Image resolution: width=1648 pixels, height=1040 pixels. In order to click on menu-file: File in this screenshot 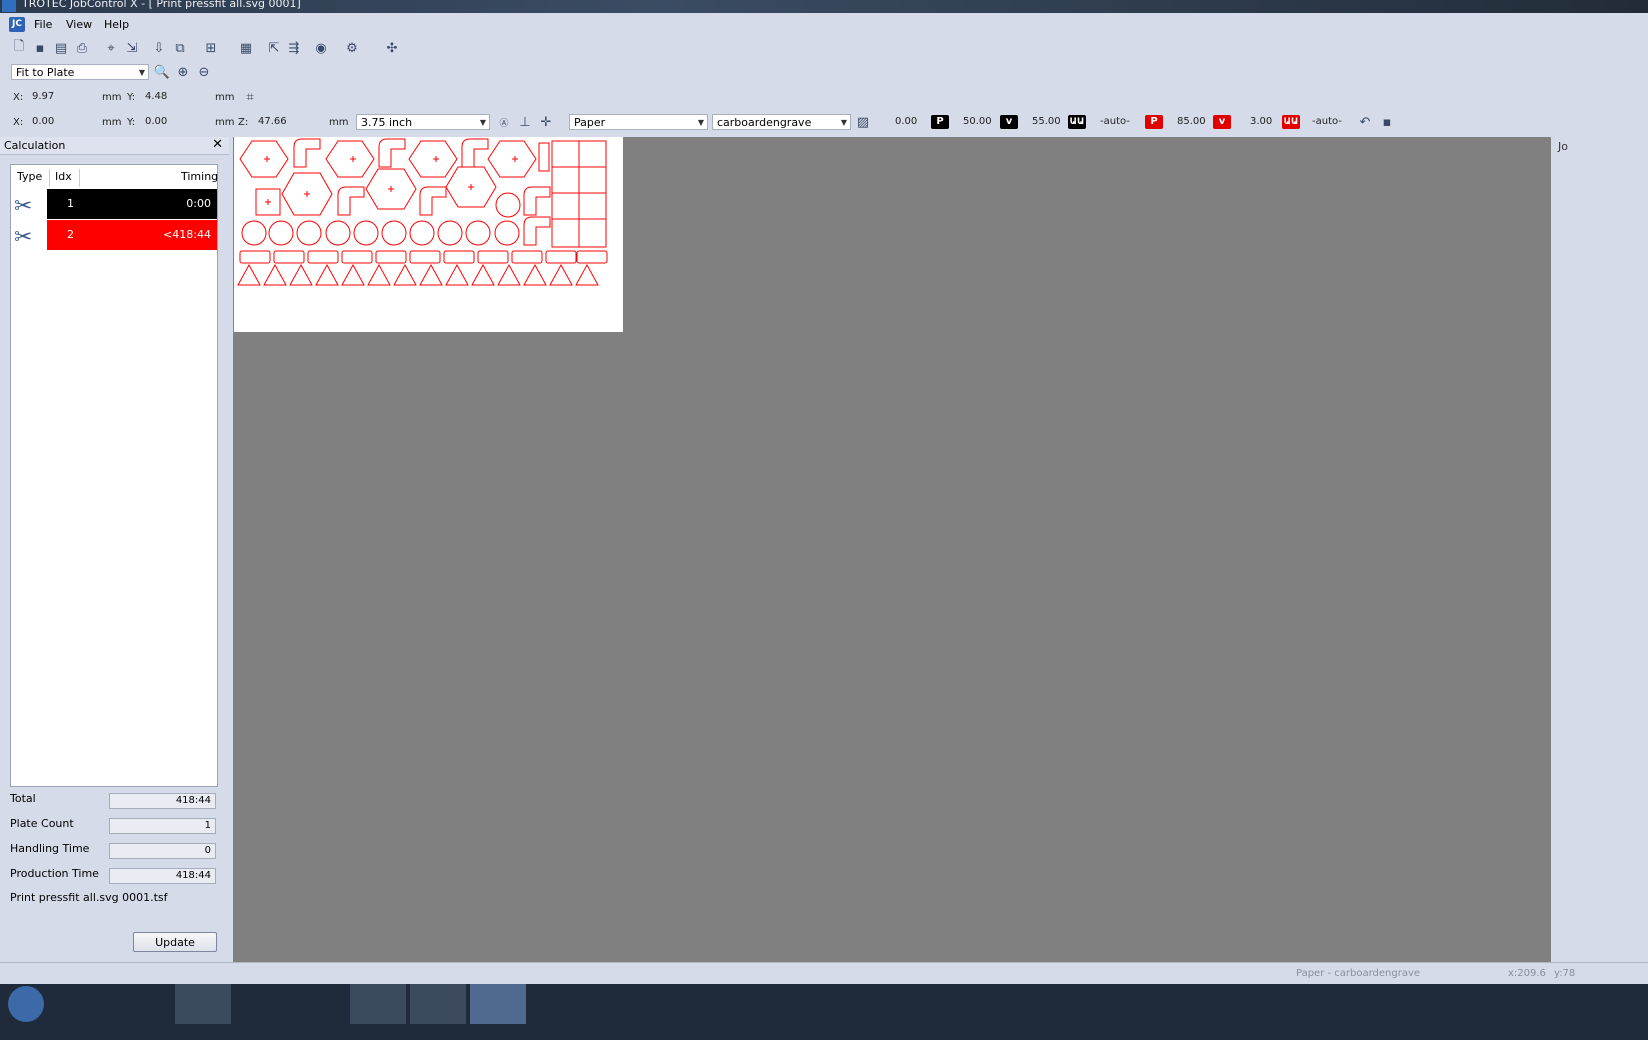, I will do `click(43, 24)`.